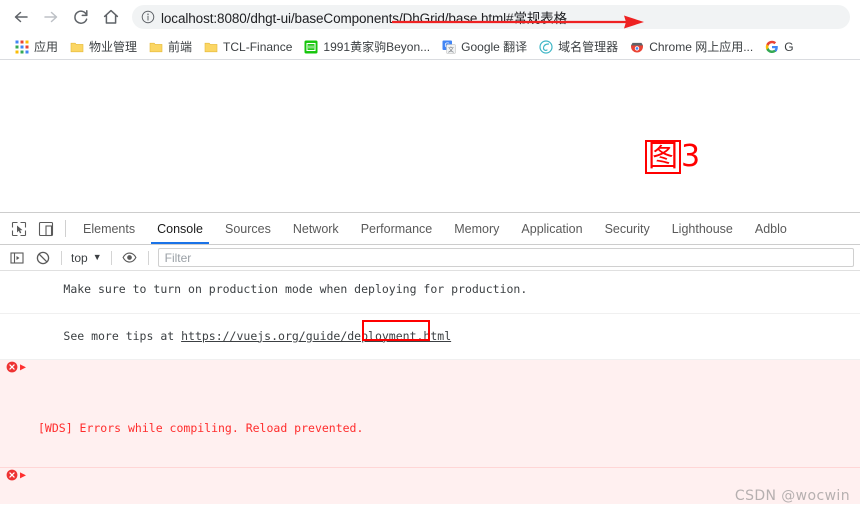  Describe the element at coordinates (772, 46) in the screenshot. I see `google-icon` at that location.